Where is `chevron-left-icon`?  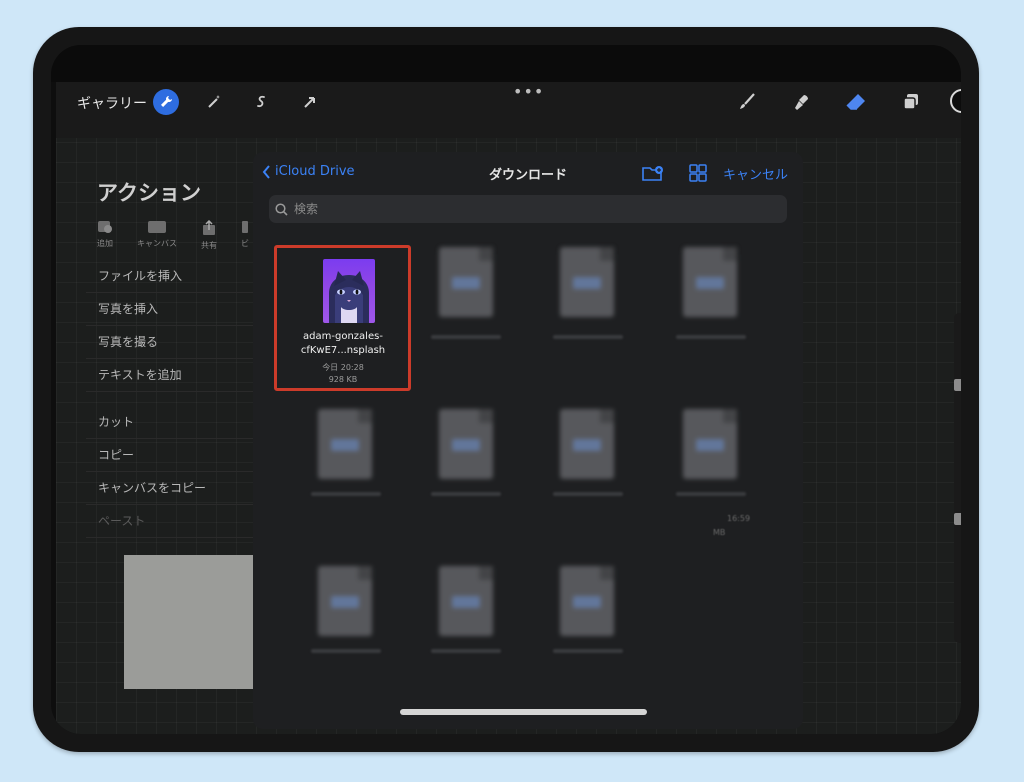 chevron-left-icon is located at coordinates (266, 171).